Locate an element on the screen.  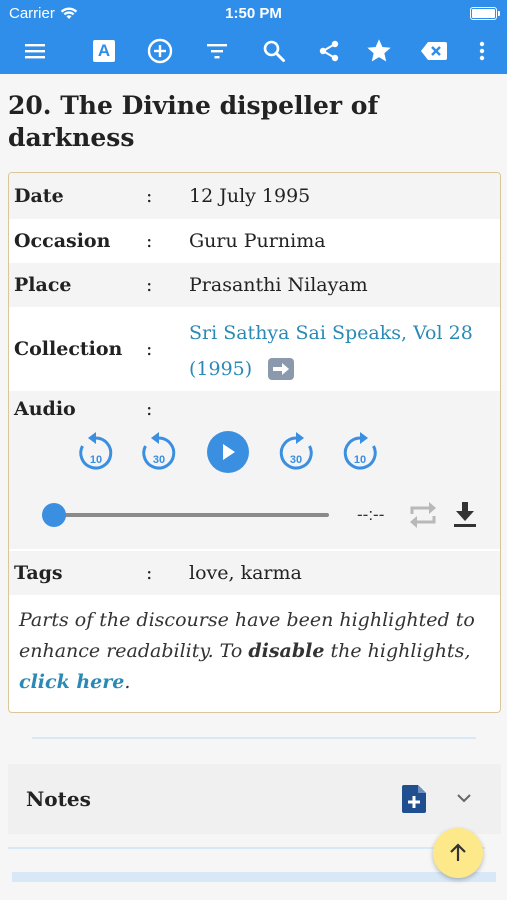
notice-text-2: the highlights, is located at coordinates (397, 651).